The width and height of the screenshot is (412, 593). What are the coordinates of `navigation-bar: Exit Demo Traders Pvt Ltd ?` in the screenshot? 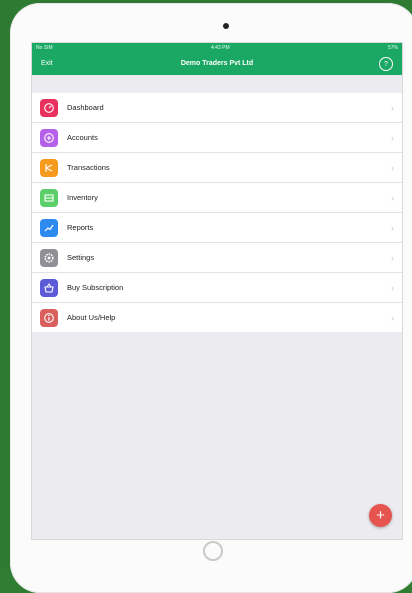 It's located at (217, 63).